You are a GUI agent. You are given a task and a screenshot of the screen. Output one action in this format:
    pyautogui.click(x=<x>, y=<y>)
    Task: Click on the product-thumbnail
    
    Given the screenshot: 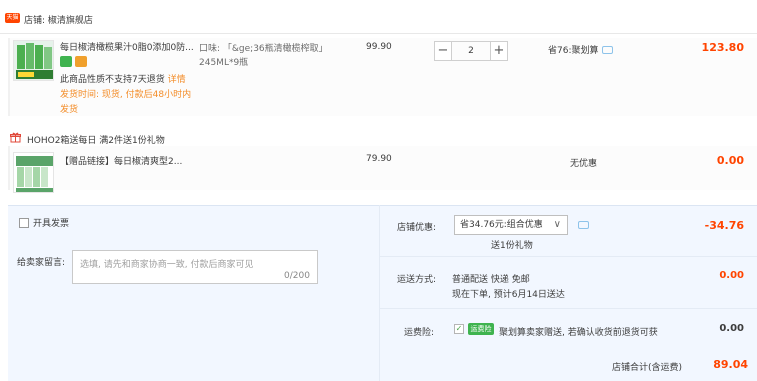 What is the action you would take?
    pyautogui.click(x=33, y=60)
    